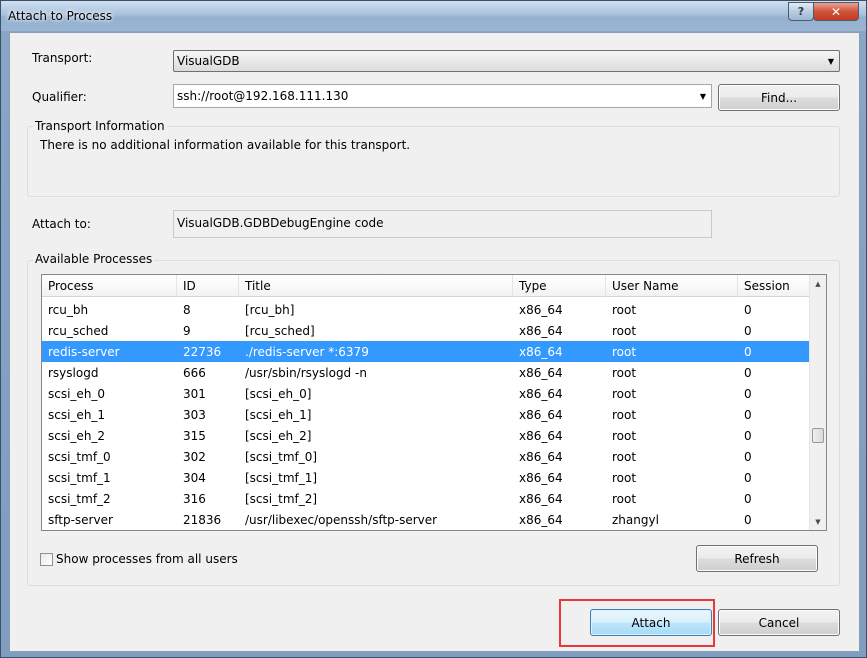 Image resolution: width=867 pixels, height=658 pixels. I want to click on column-header: Title, so click(376, 286).